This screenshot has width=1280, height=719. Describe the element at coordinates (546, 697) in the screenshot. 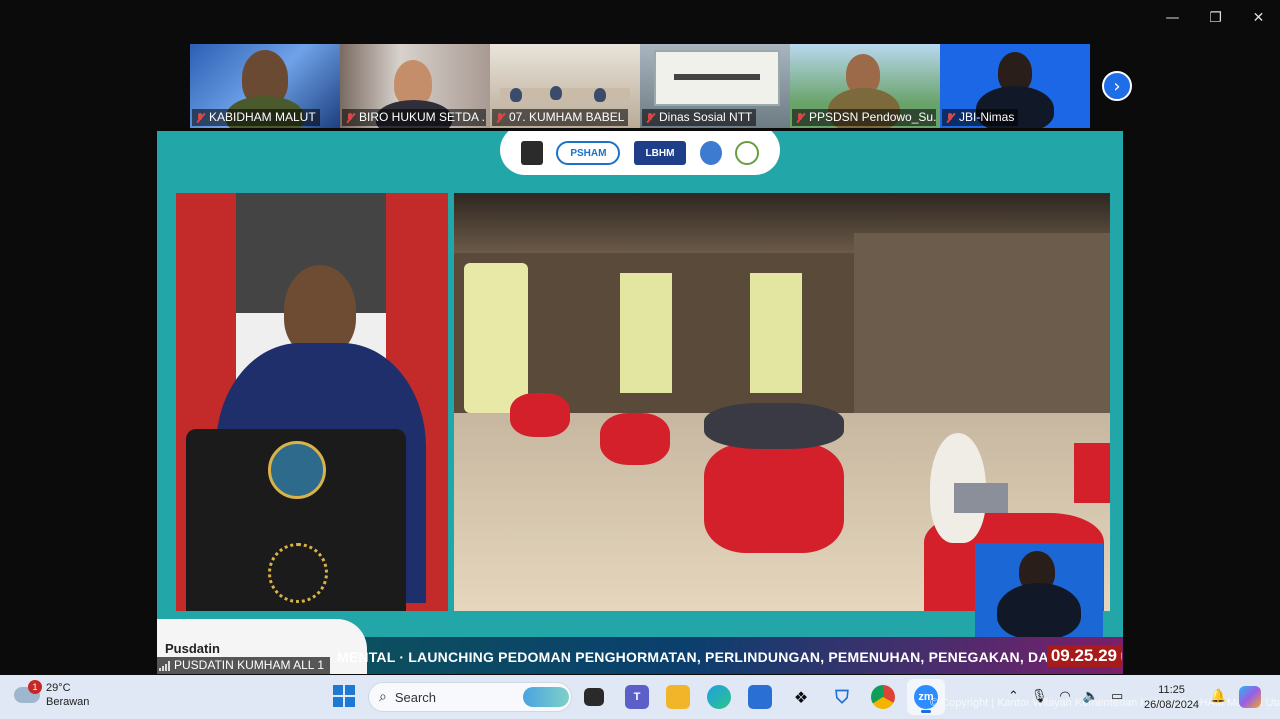

I see `search-highlight-icon` at that location.